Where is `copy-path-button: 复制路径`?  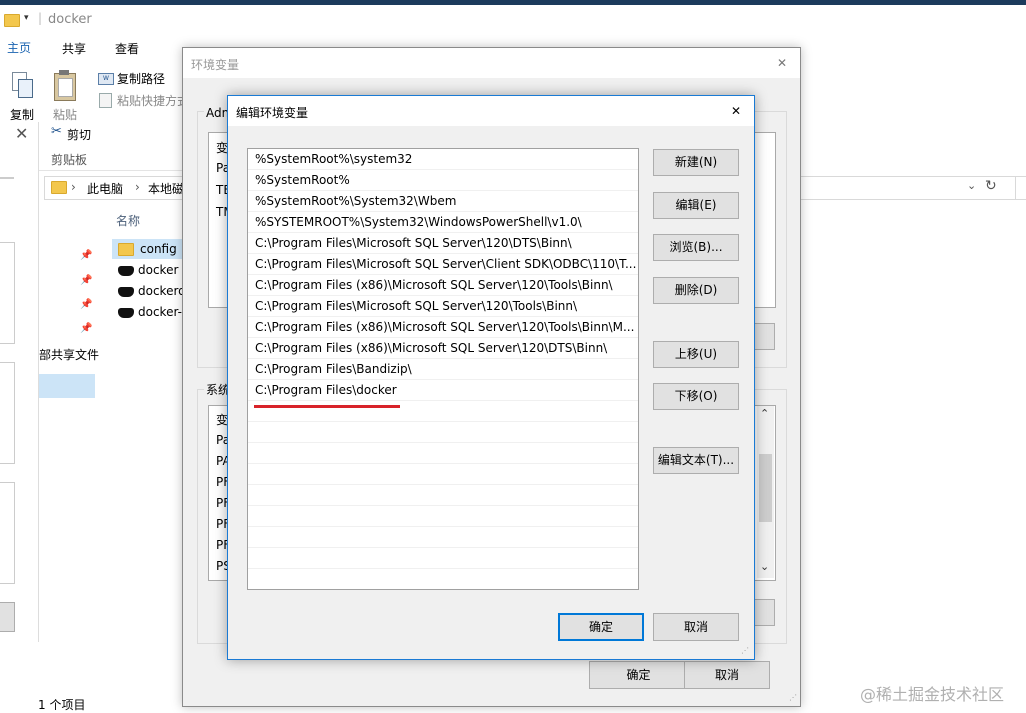
copy-path-button: 复制路径 is located at coordinates (141, 78).